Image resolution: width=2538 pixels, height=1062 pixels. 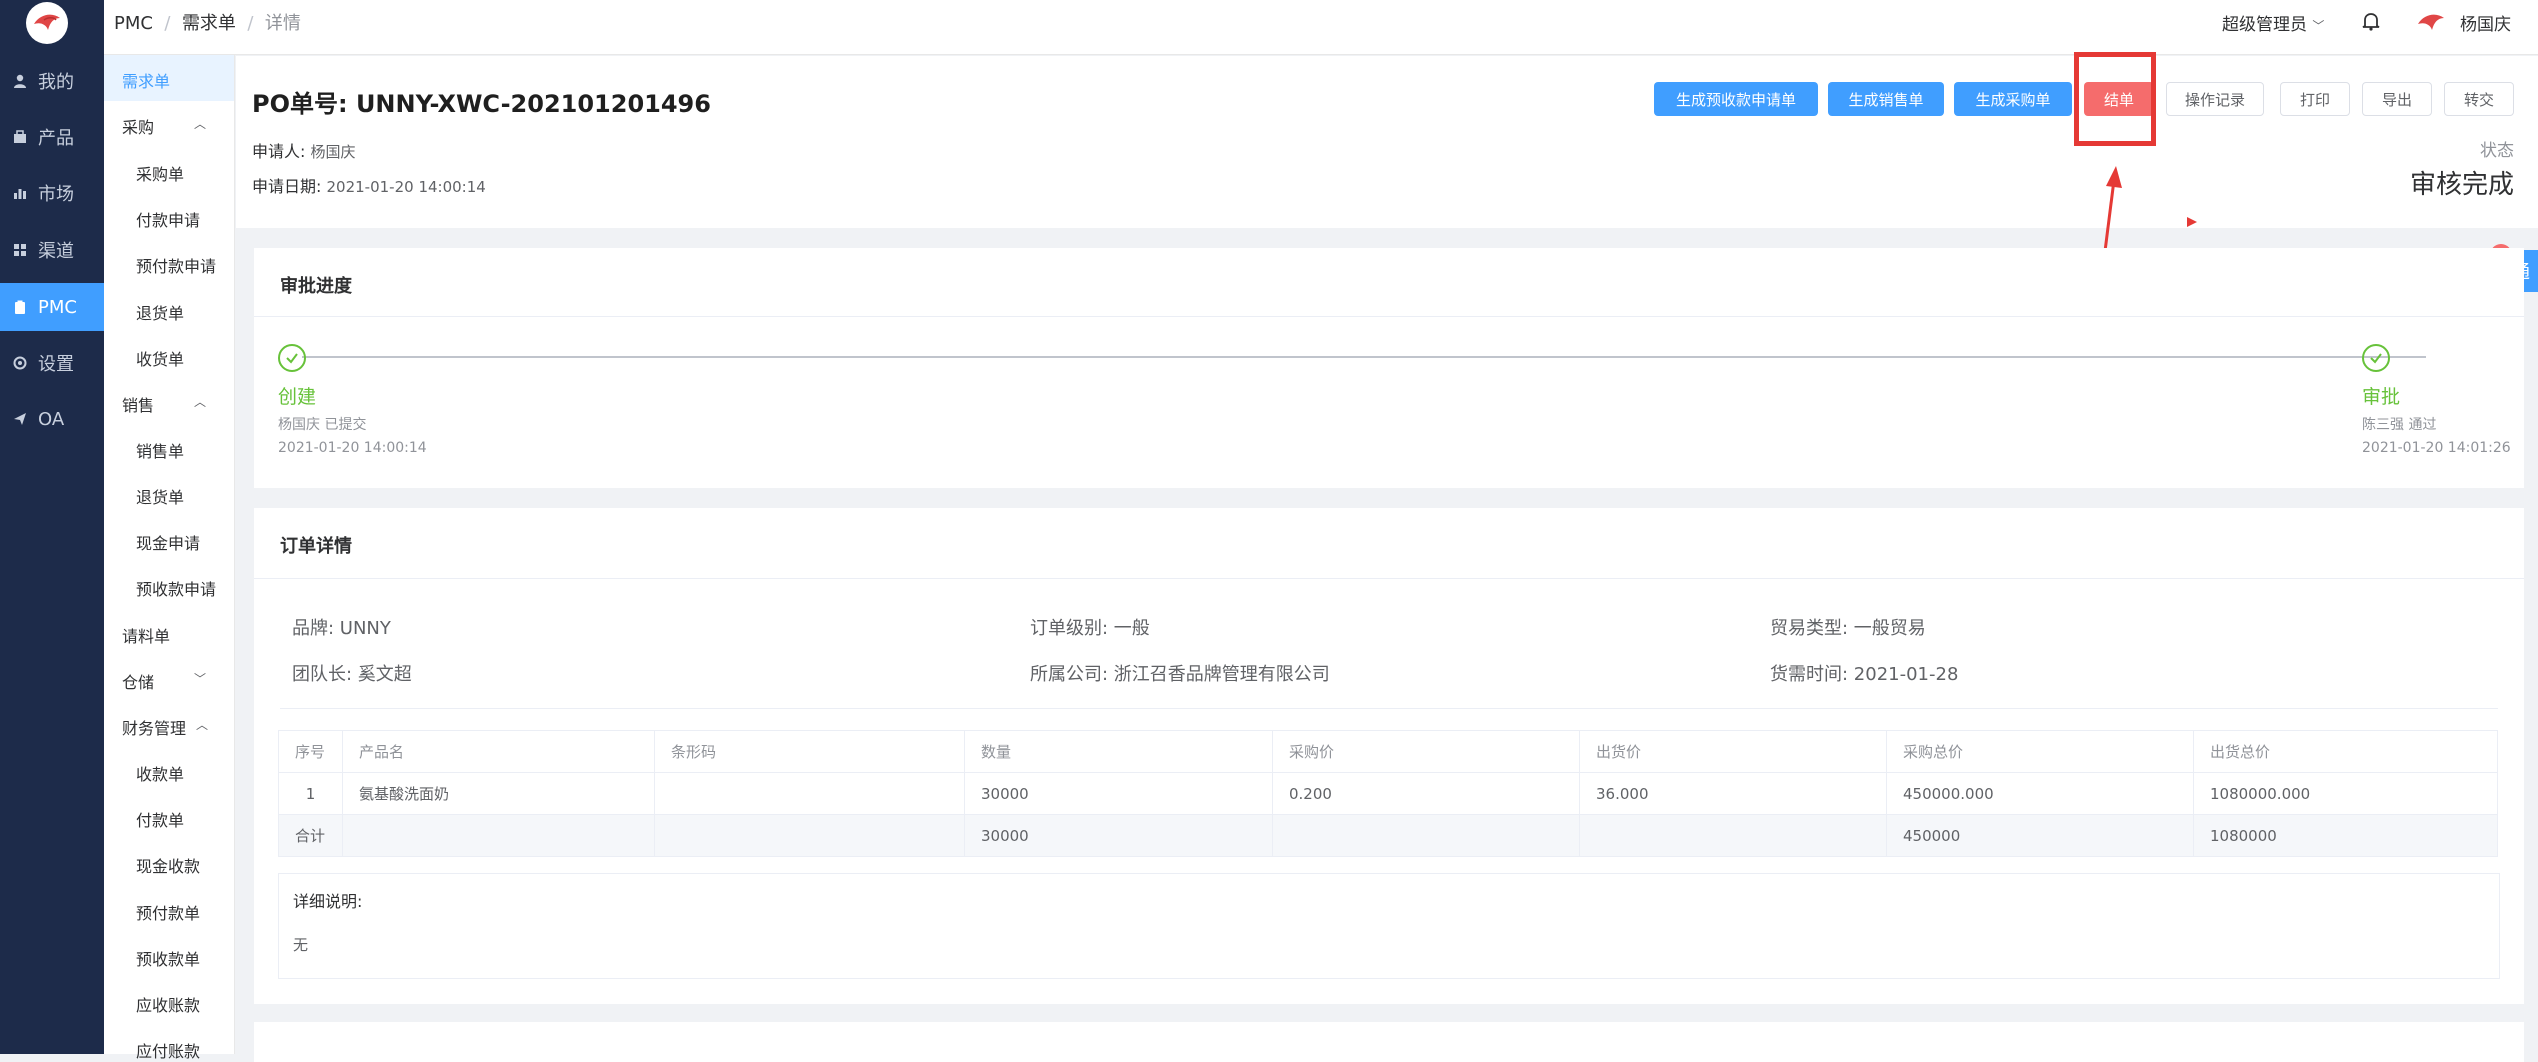 What do you see at coordinates (352, 448) in the screenshot?
I see `step-time: 2021-01-20 14:00:14` at bounding box center [352, 448].